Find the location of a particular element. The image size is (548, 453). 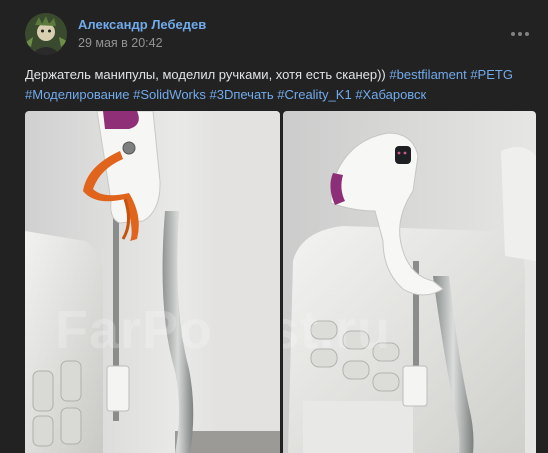

hashtag-link: #PETG is located at coordinates (491, 74).